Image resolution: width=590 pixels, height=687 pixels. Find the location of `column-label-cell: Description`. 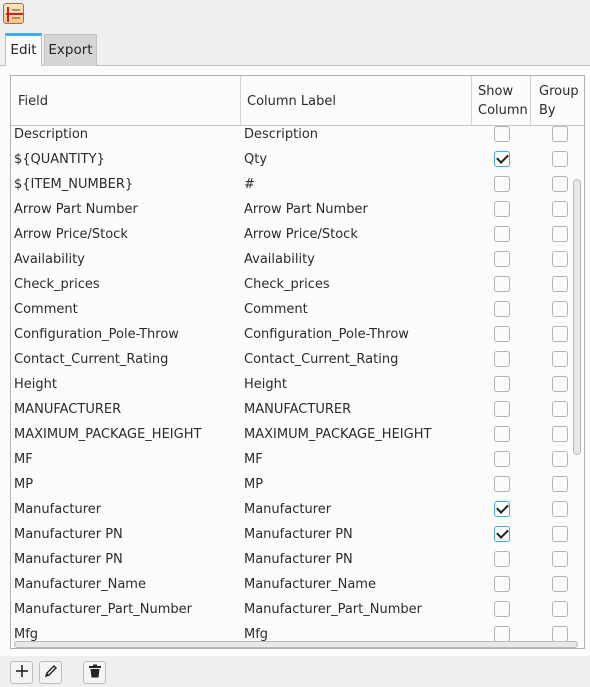

column-label-cell: Description is located at coordinates (281, 138).